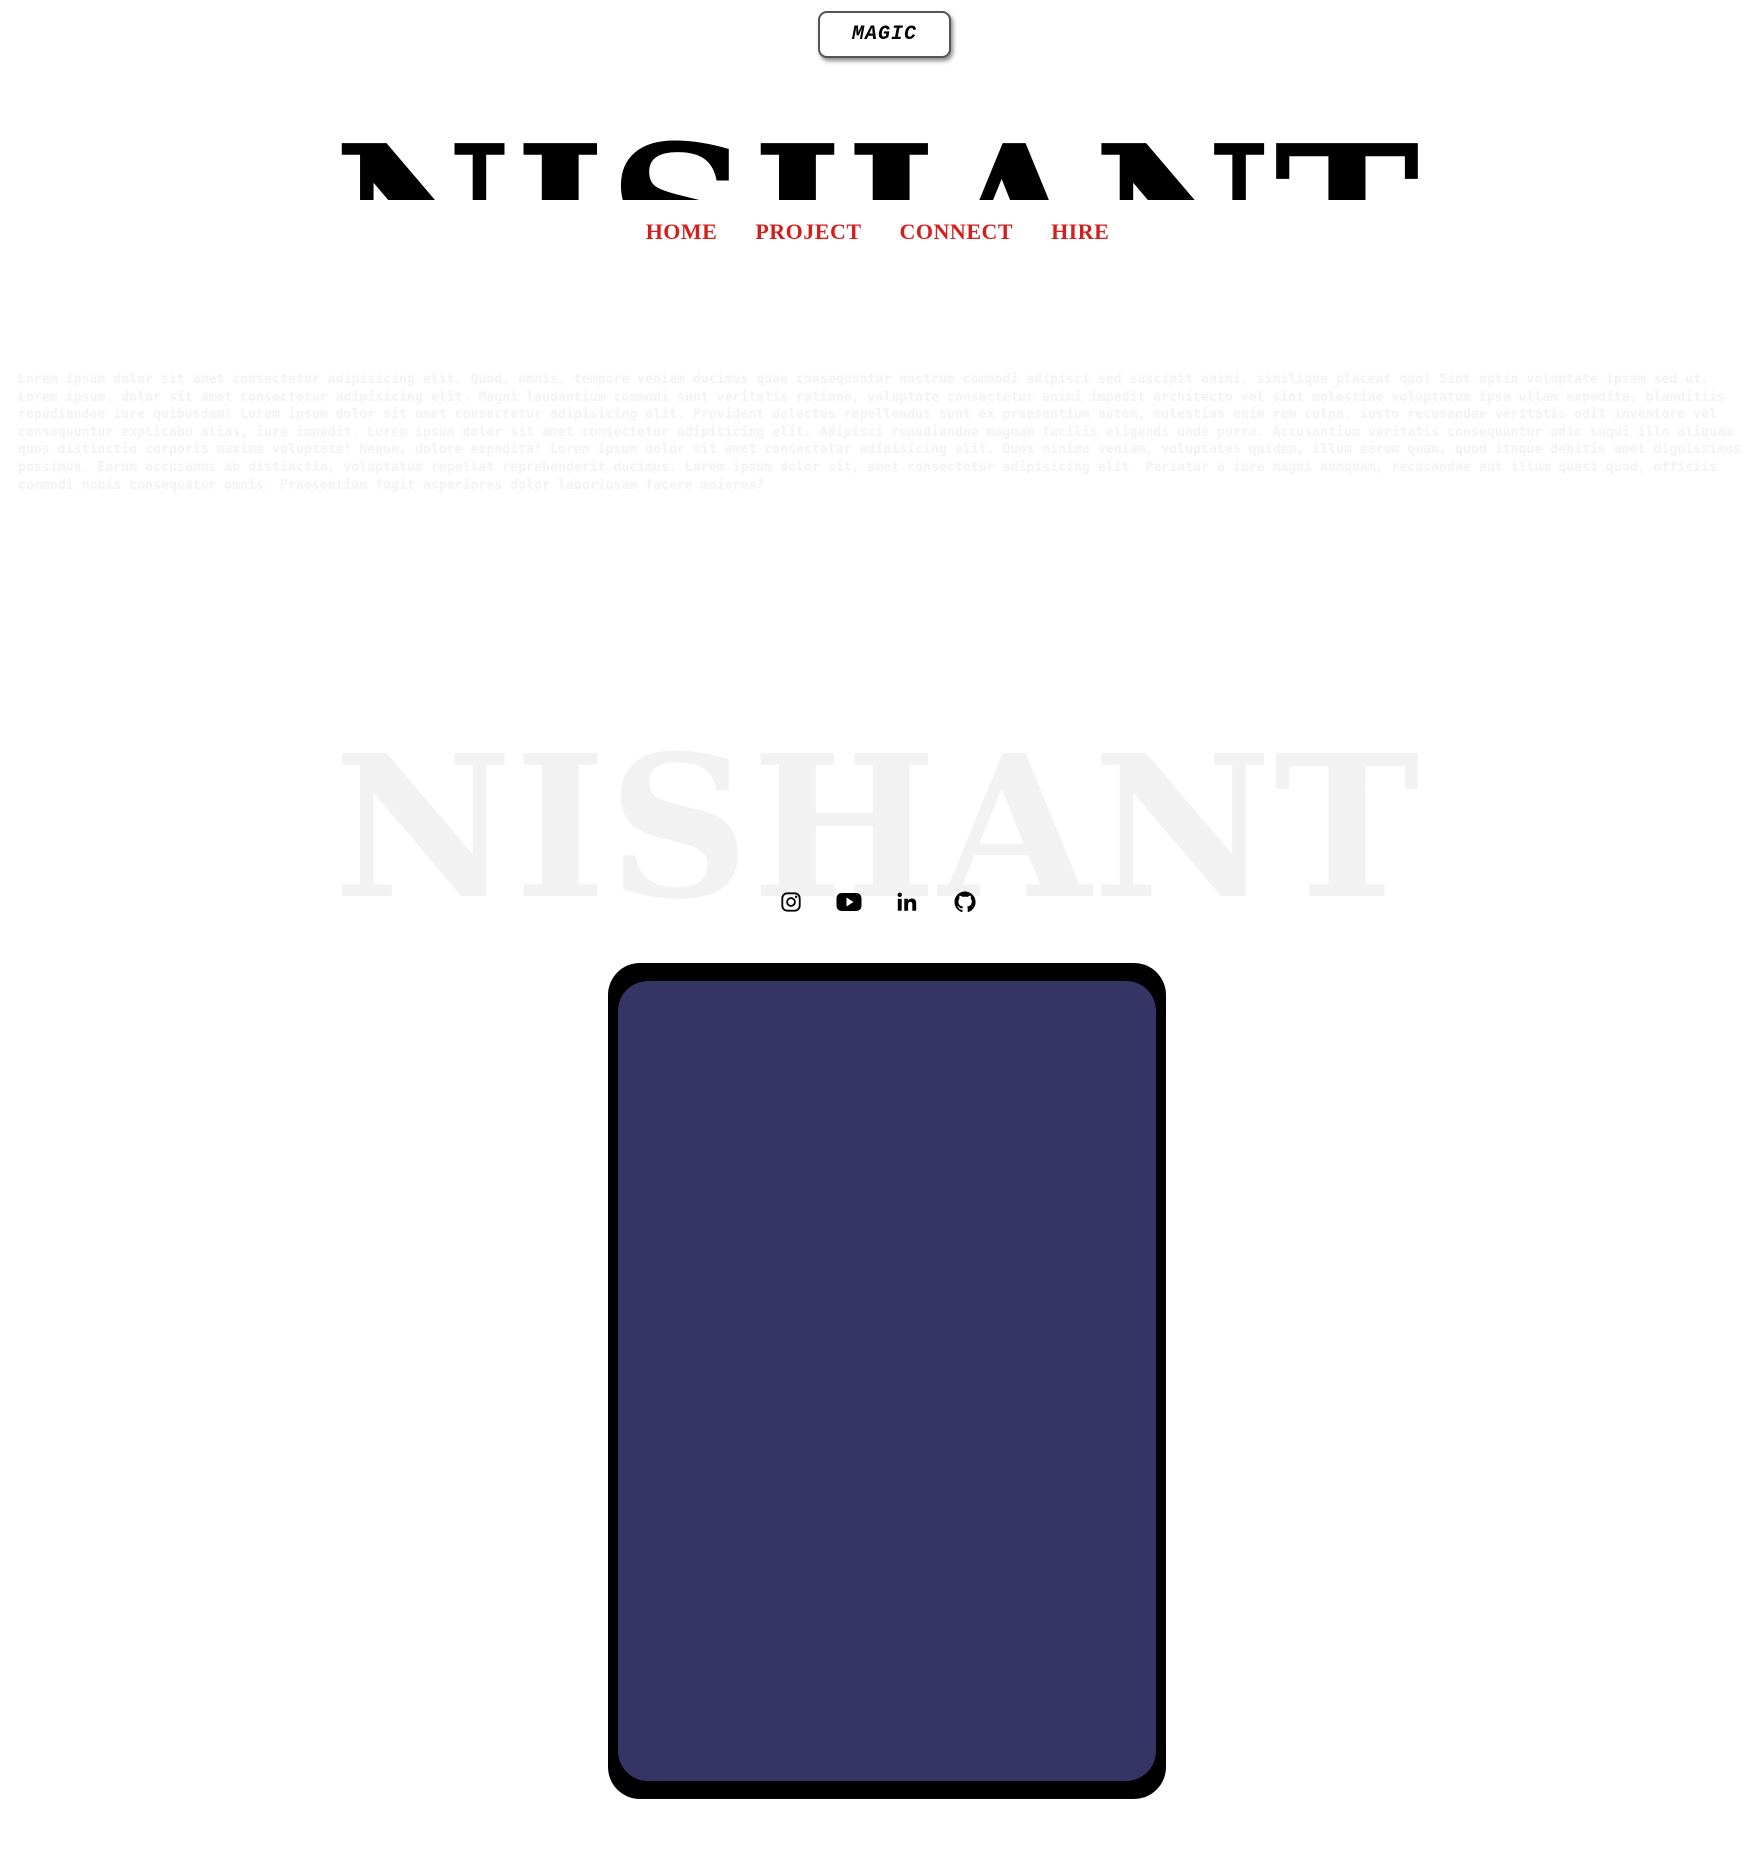  What do you see at coordinates (808, 232) in the screenshot?
I see `nav-link-project: PROJECT` at bounding box center [808, 232].